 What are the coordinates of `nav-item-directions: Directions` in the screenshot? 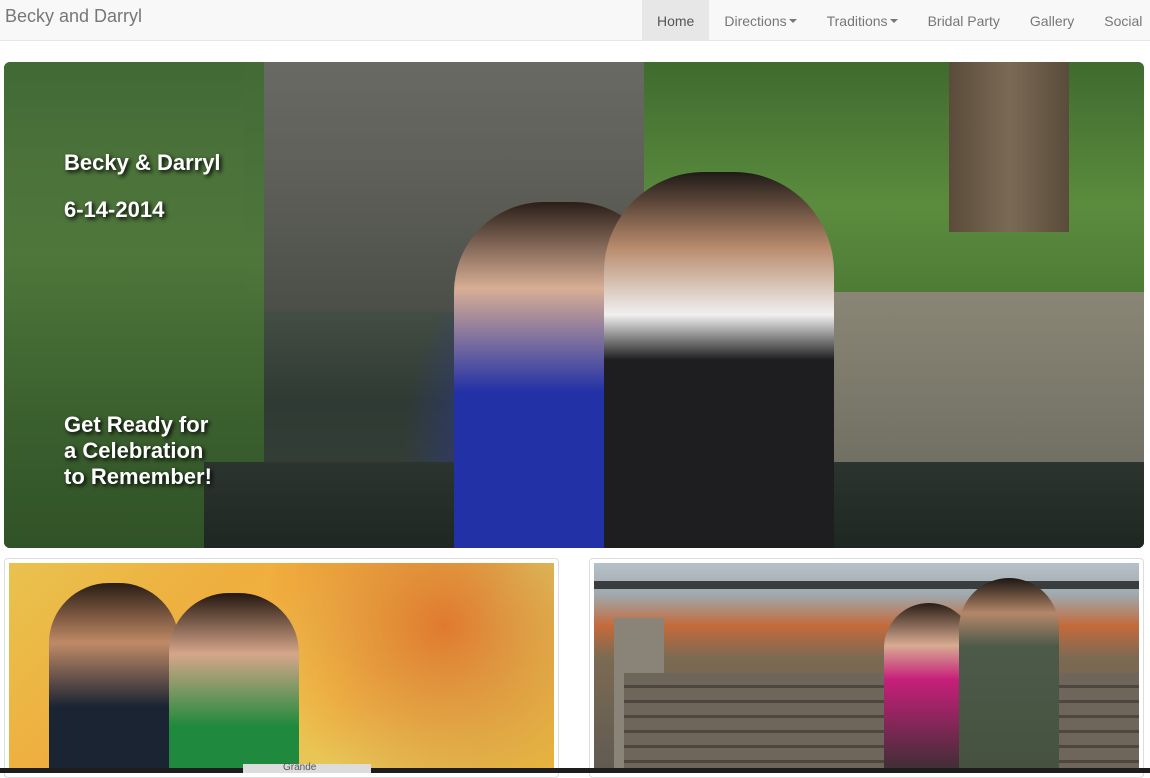 It's located at (760, 20).